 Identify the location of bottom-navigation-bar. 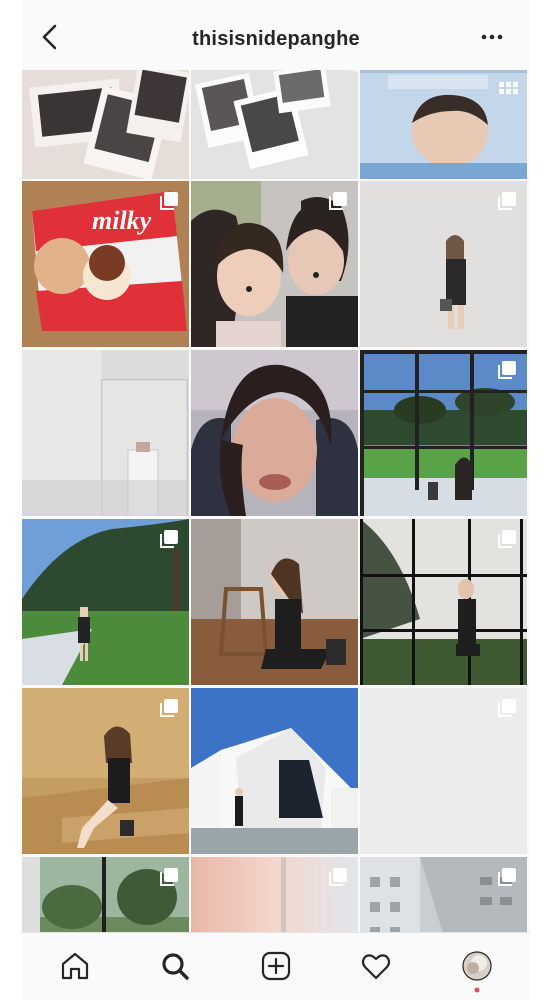
(276, 966).